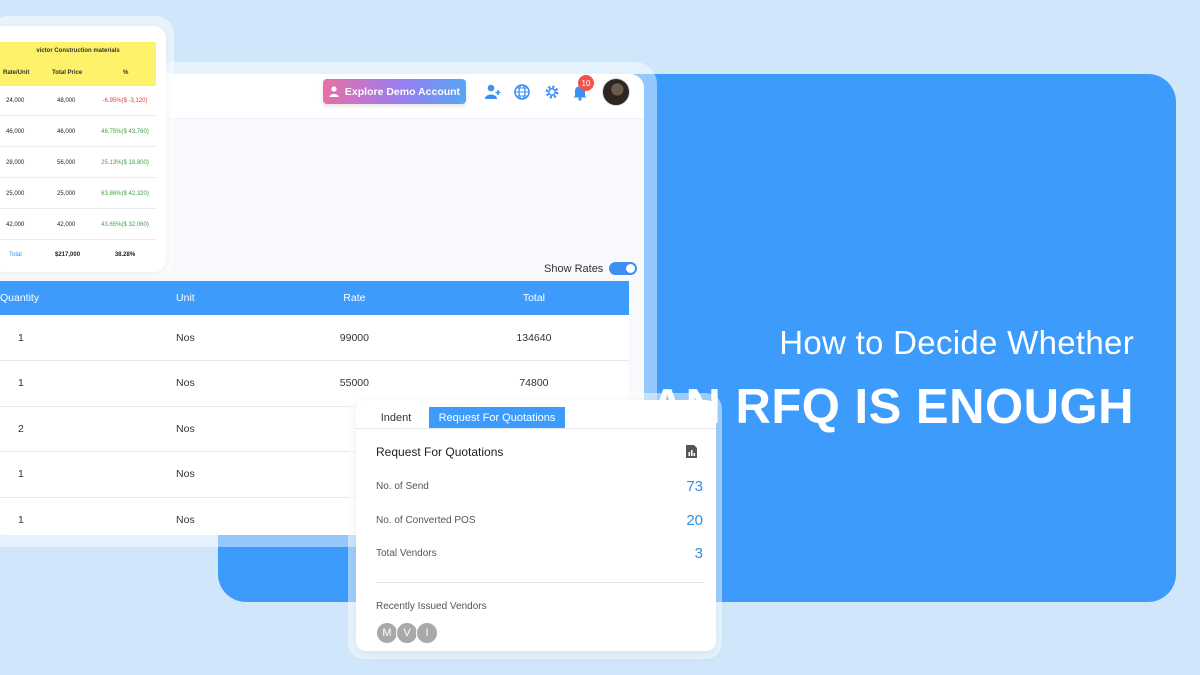 This screenshot has height=675, width=1200. Describe the element at coordinates (78, 51) in the screenshot. I see `comparison-title: victor Construction materials` at that location.